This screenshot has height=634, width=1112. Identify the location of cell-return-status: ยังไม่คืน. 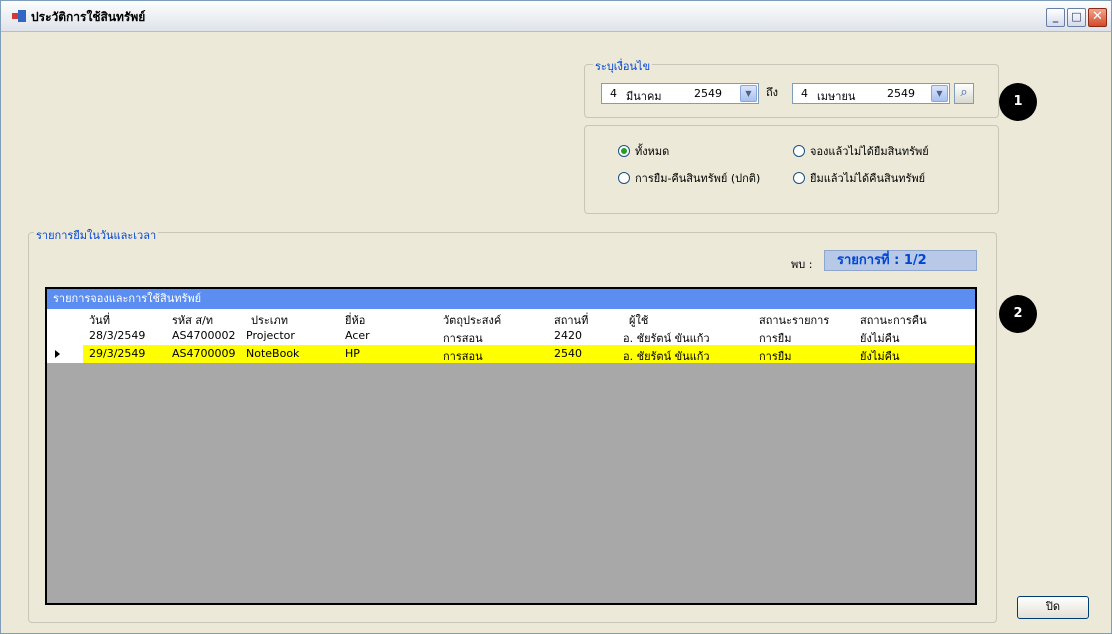
(880, 356).